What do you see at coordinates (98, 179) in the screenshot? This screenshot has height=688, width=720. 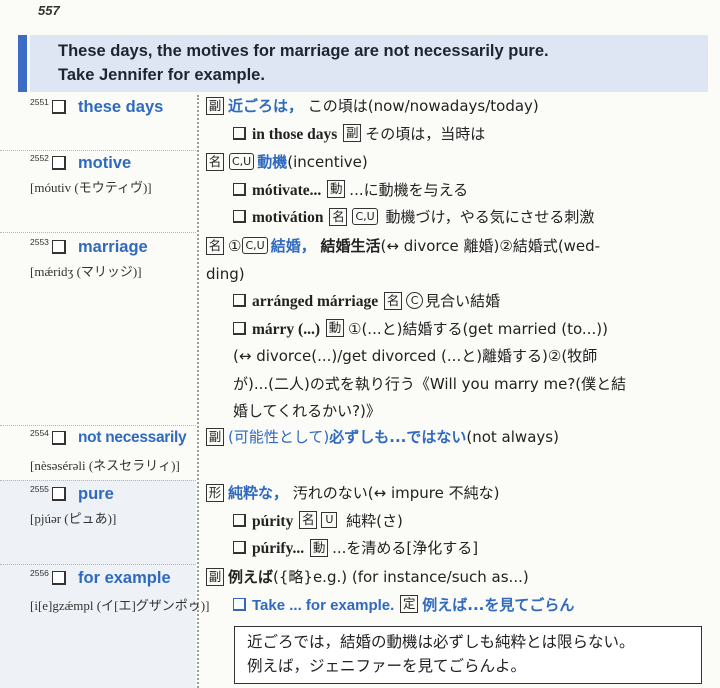 I see `entry-headword-cell: 2552 motive [móutiv (モウティヴ)]` at bounding box center [98, 179].